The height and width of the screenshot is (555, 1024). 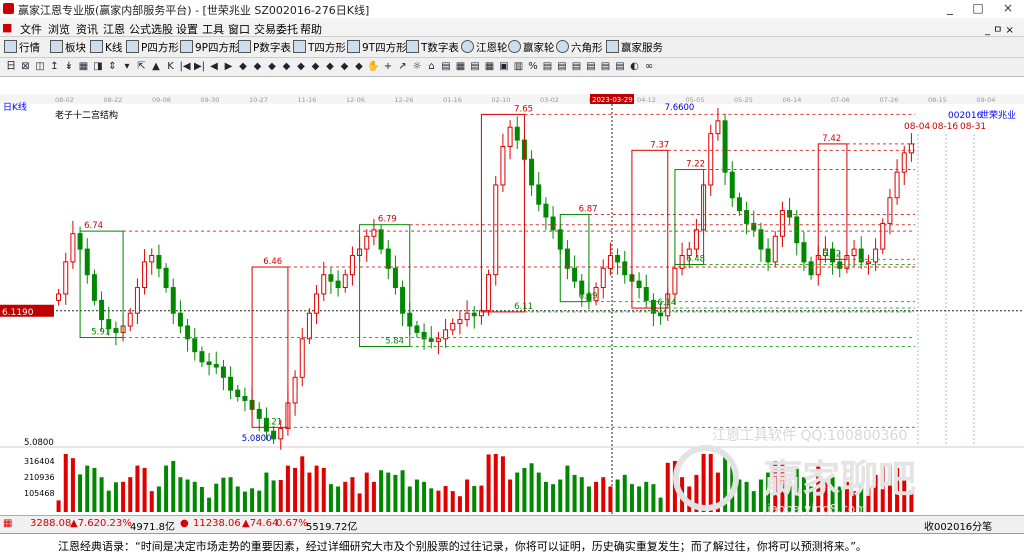 I want to click on toolbar-p-square: P四方形, so click(x=152, y=47).